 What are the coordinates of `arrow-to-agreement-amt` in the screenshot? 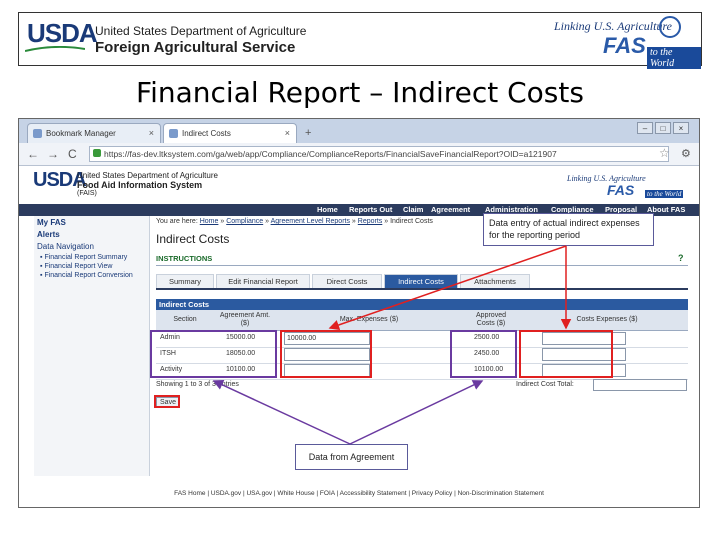 It's located at (281, 412).